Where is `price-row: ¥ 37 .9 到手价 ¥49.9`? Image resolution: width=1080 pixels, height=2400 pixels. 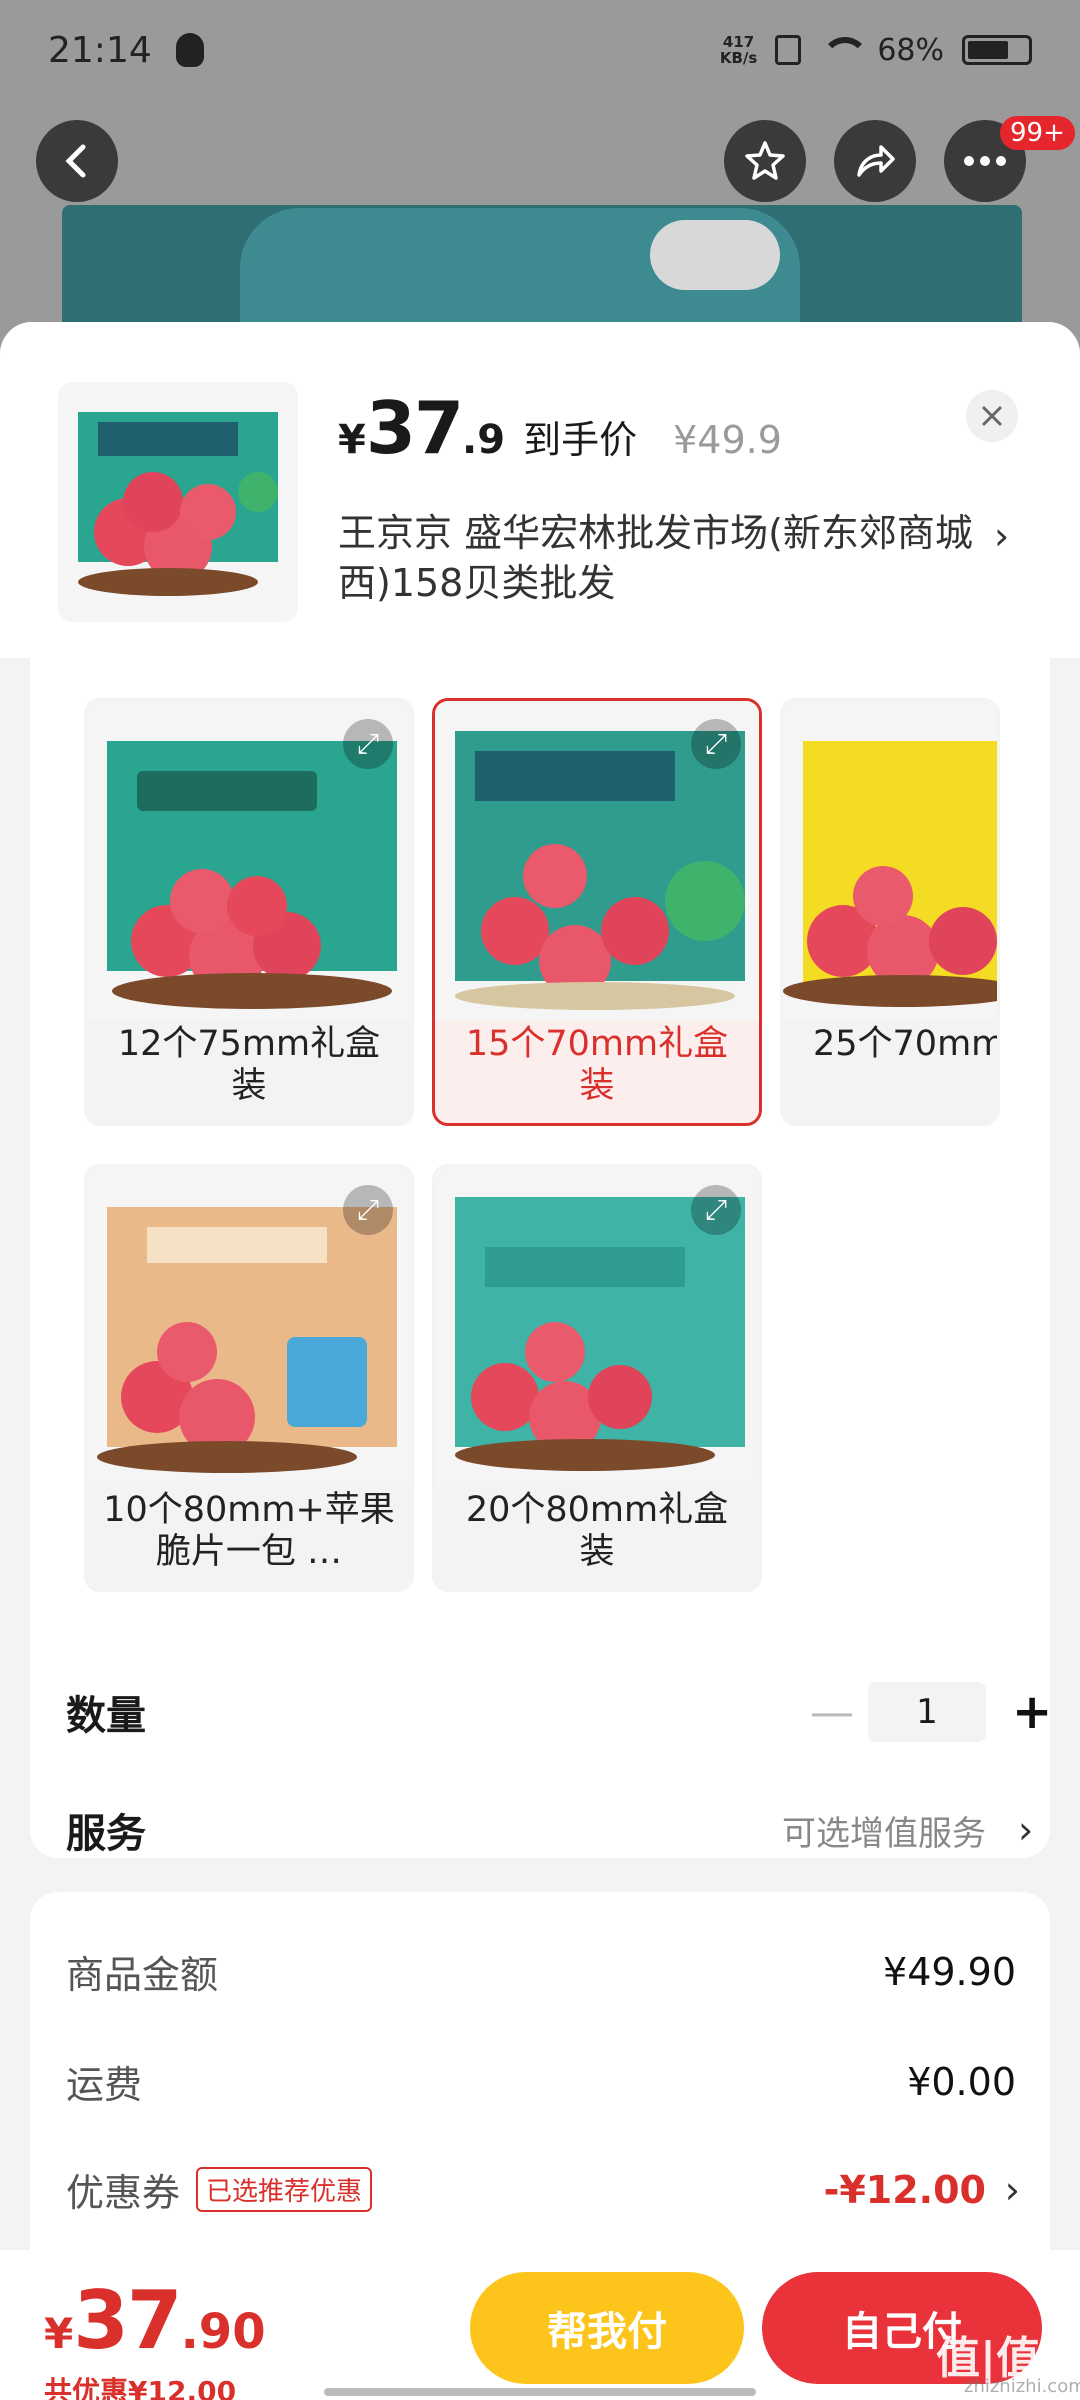
price-row: ¥ 37 .9 到手价 ¥49.9 is located at coordinates (560, 428).